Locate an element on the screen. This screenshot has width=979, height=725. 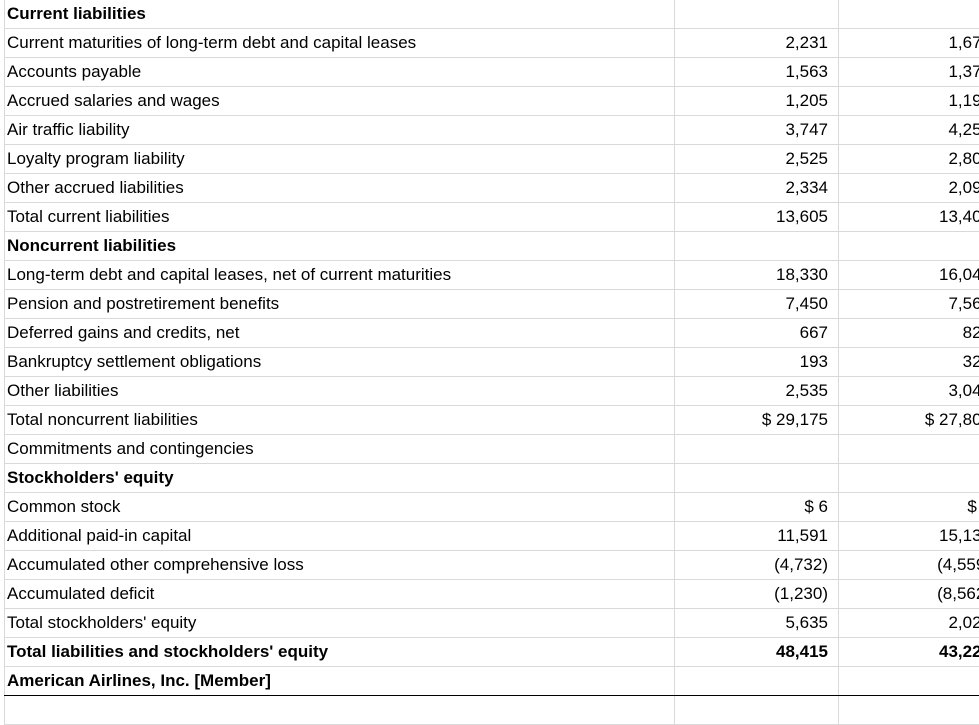
table-row: Bankruptcy settlement obligations193325 is located at coordinates (492, 362).